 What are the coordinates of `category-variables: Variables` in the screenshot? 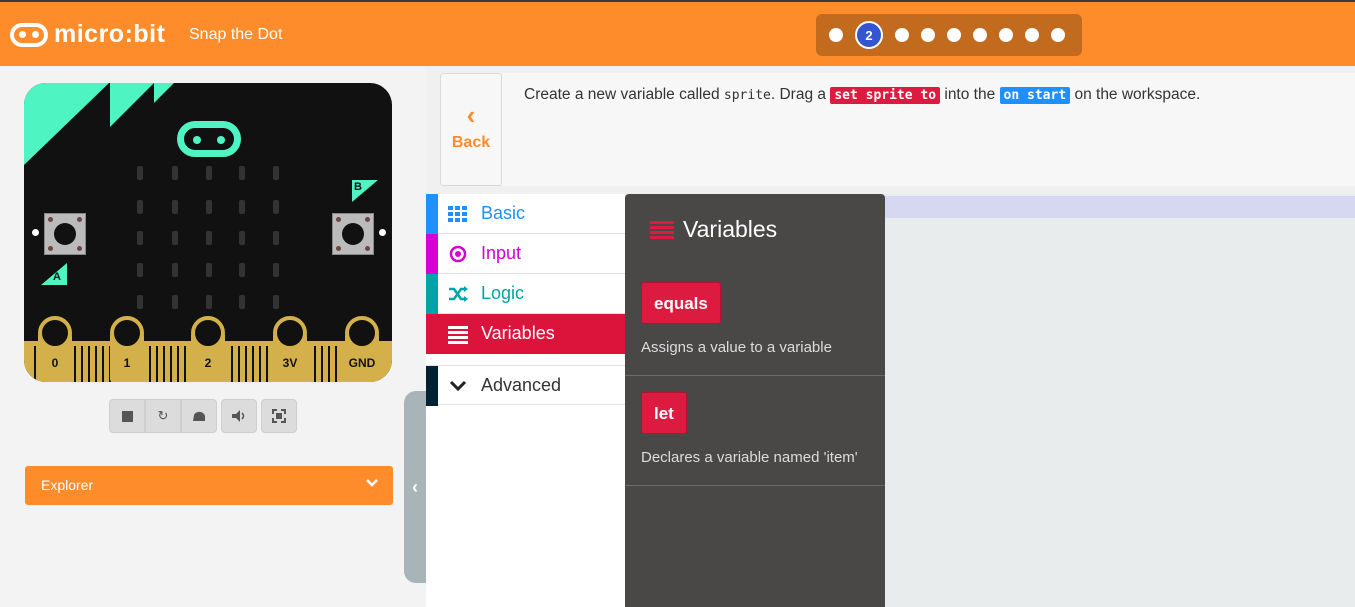 It's located at (525, 334).